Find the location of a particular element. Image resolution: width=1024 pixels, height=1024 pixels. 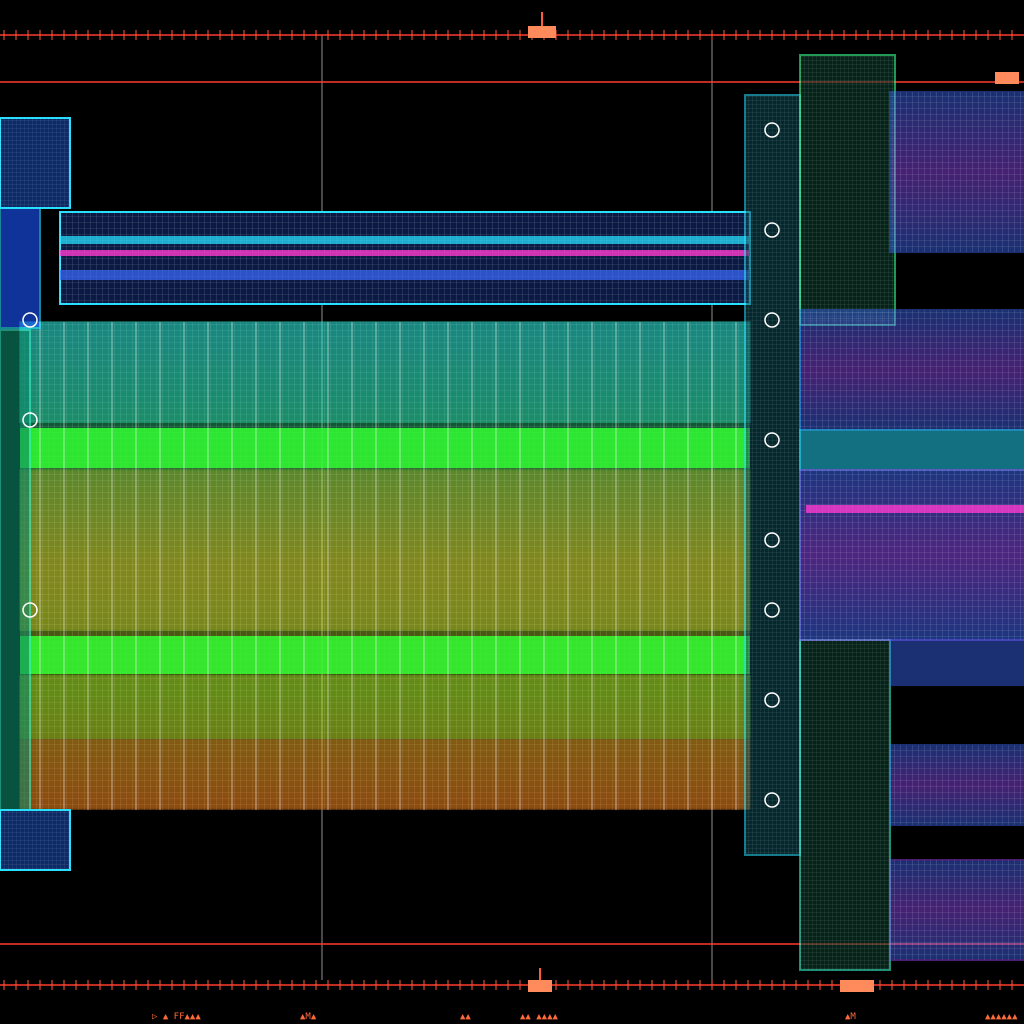

hud-label-1: ▷ ▲ FF▲▲▲ is located at coordinates (176, 1017).